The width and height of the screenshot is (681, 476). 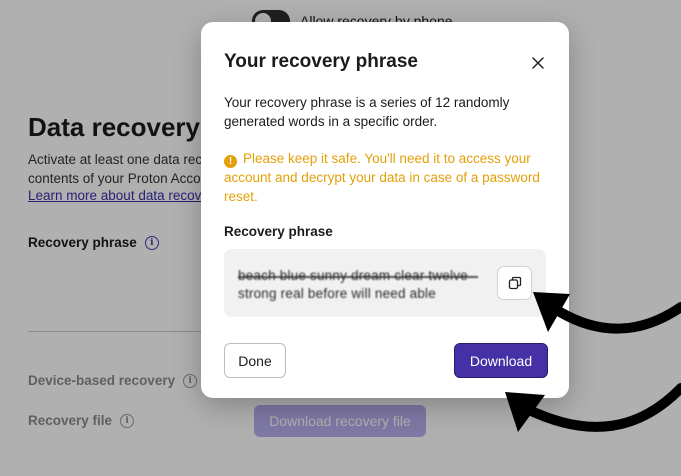 I want to click on done-button: Done, so click(x=255, y=360).